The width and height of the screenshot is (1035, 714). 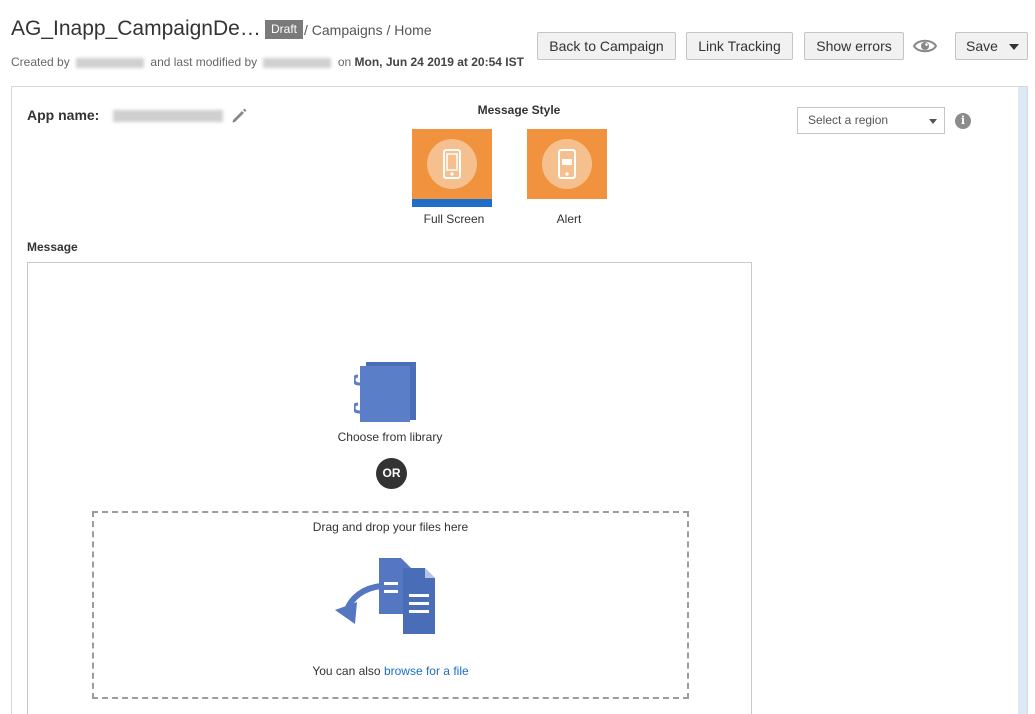 I want to click on region-select: Select a region, so click(x=871, y=120).